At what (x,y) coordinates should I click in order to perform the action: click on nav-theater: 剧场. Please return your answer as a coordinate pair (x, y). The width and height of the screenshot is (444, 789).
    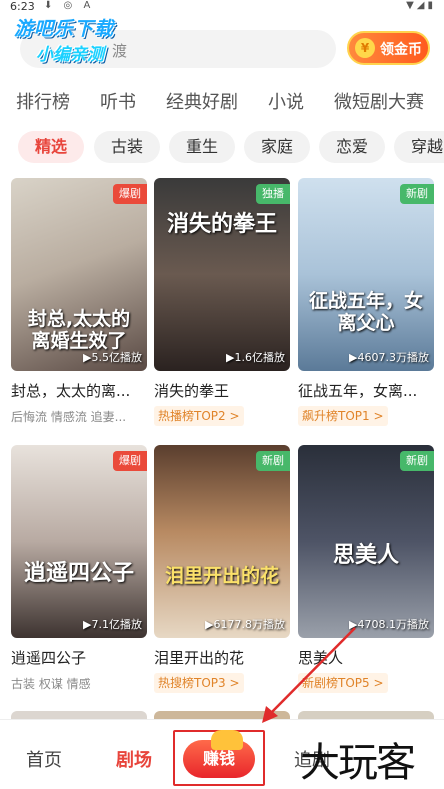
    Looking at the image, I should click on (134, 759).